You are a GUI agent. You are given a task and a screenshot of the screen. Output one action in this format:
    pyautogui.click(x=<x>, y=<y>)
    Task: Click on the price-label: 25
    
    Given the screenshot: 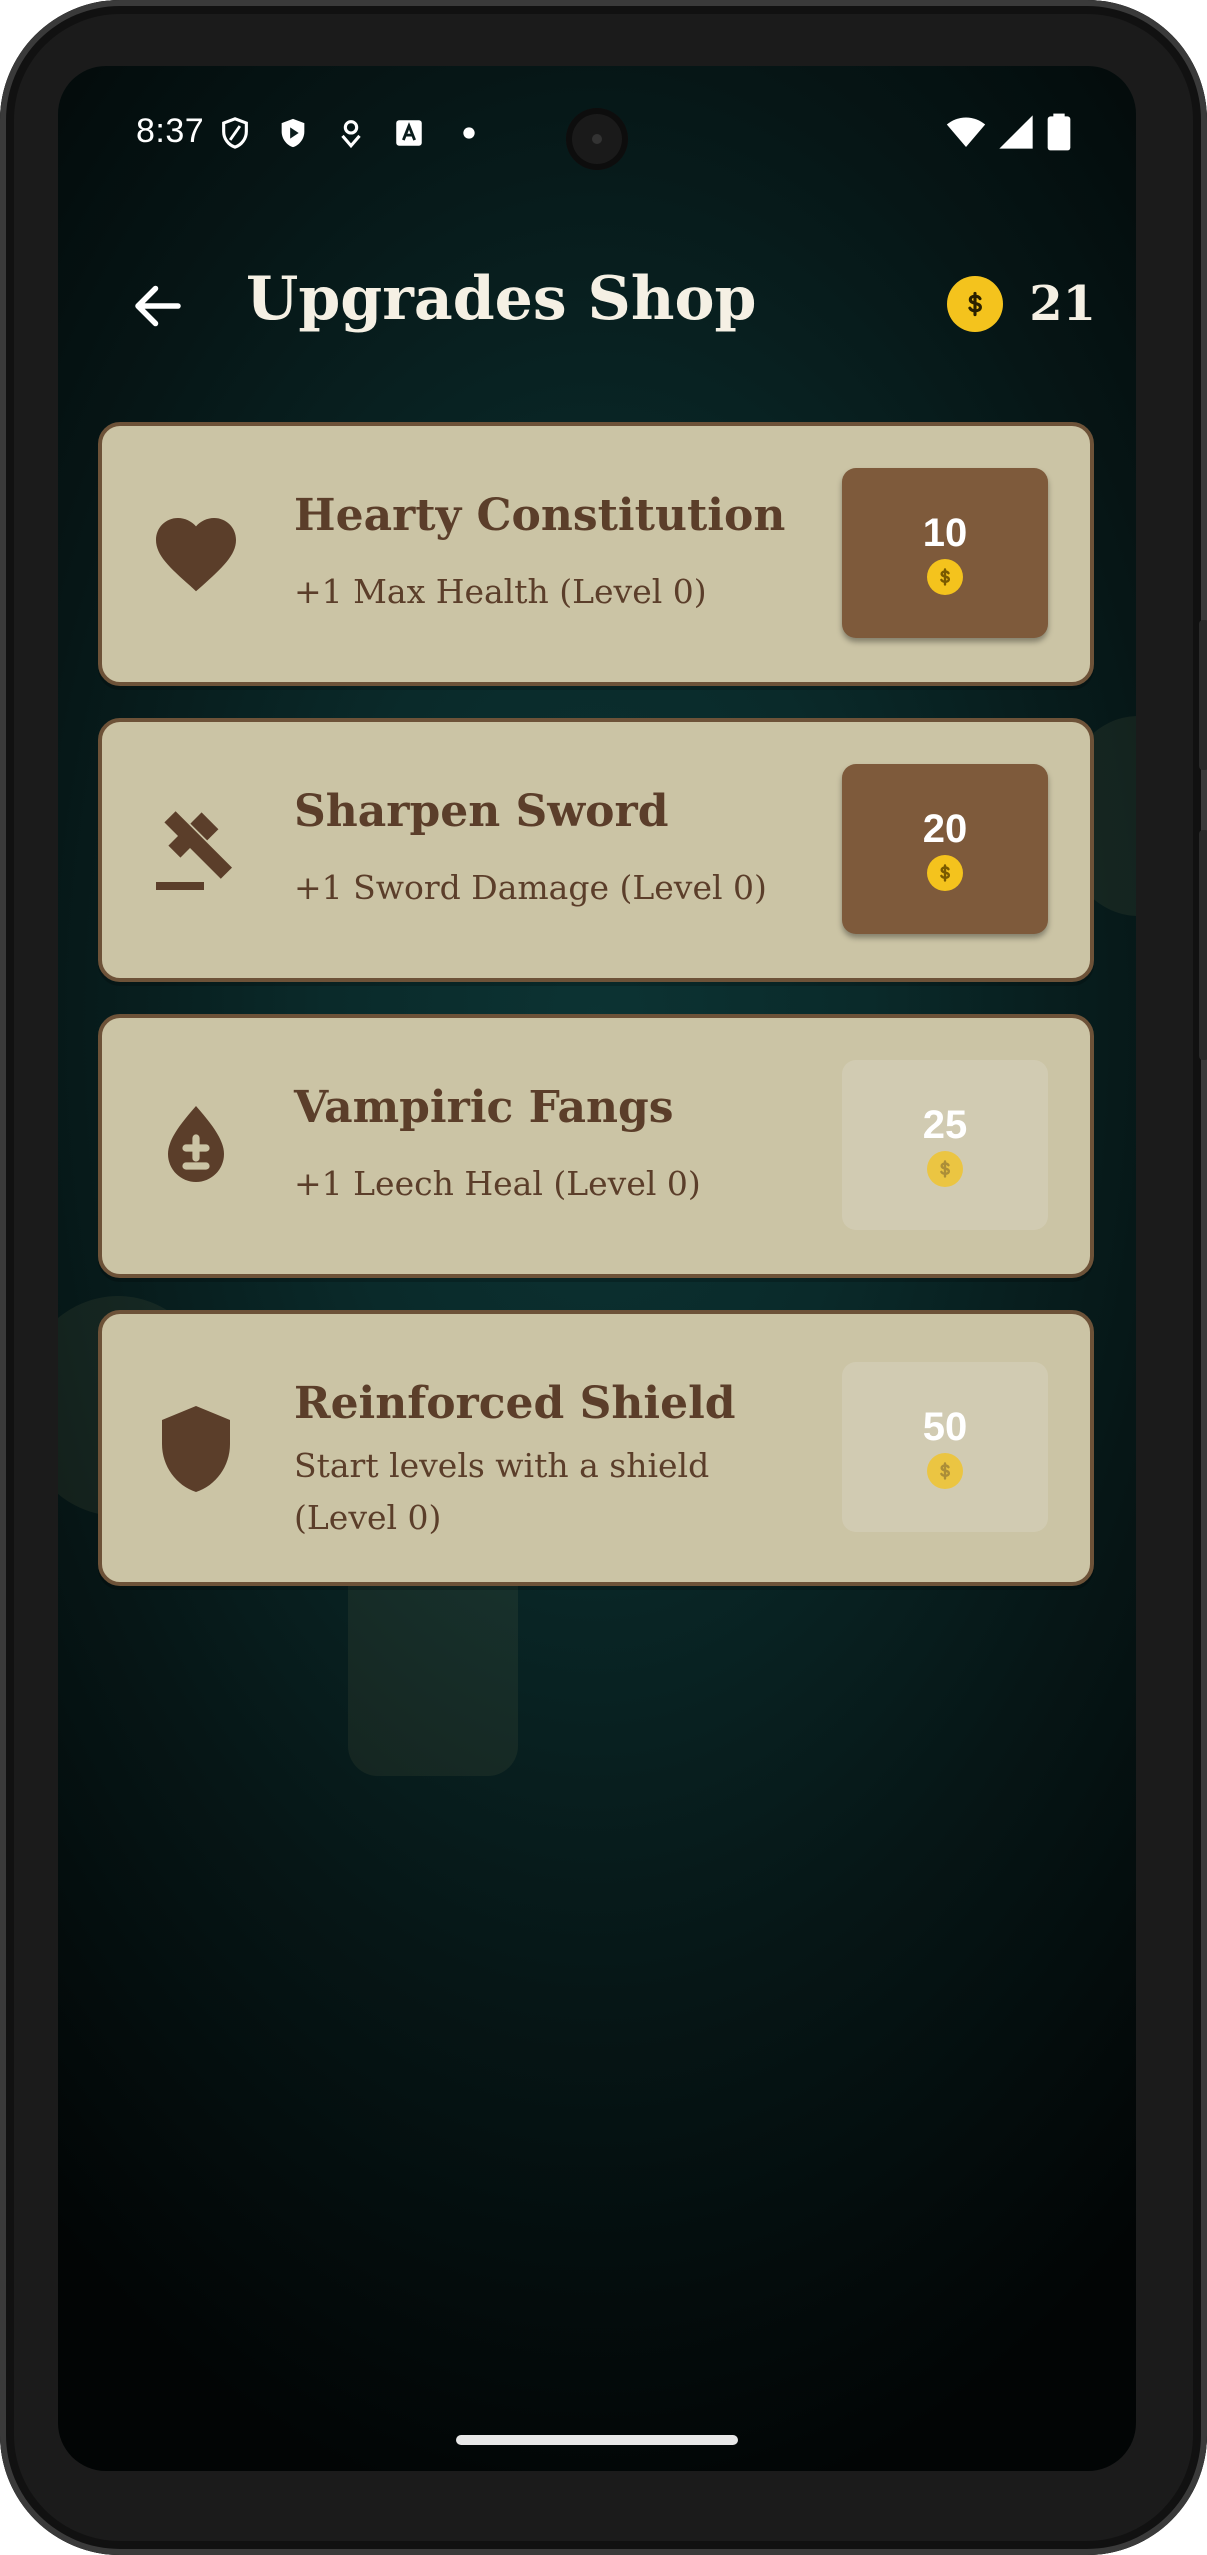 What is the action you would take?
    pyautogui.click(x=945, y=1125)
    